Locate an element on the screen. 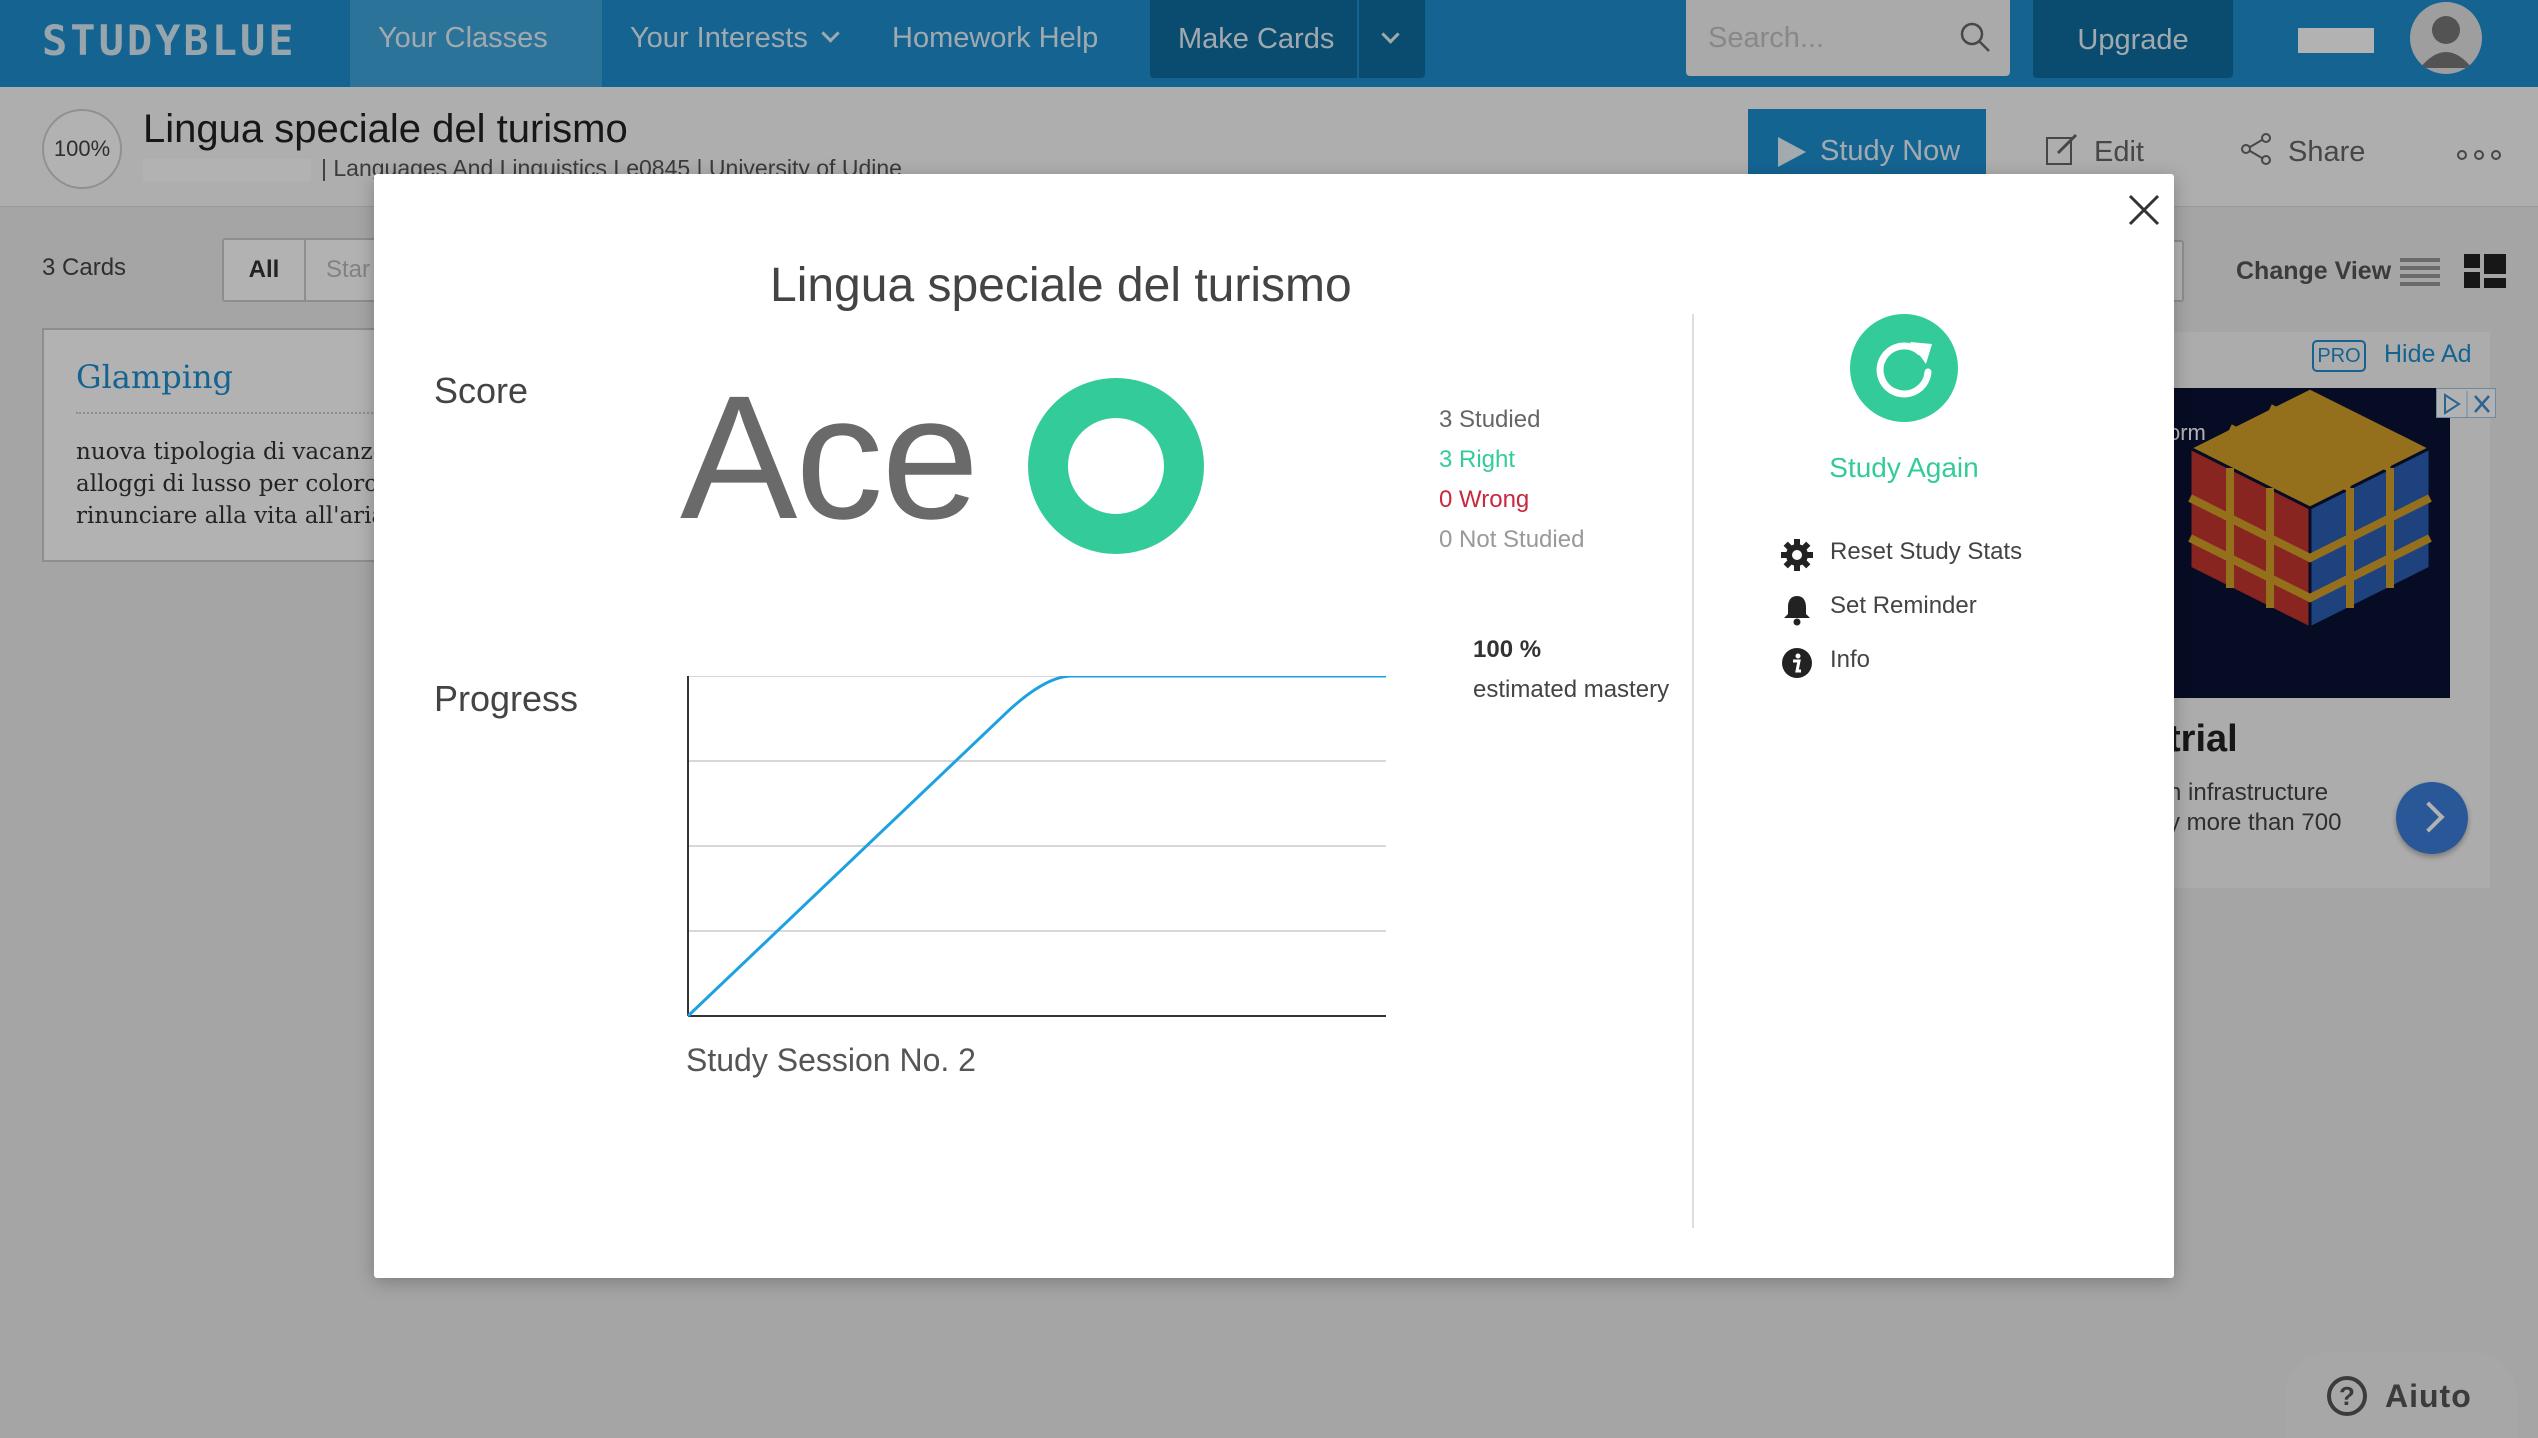  refresh-icon is located at coordinates (1904, 370).